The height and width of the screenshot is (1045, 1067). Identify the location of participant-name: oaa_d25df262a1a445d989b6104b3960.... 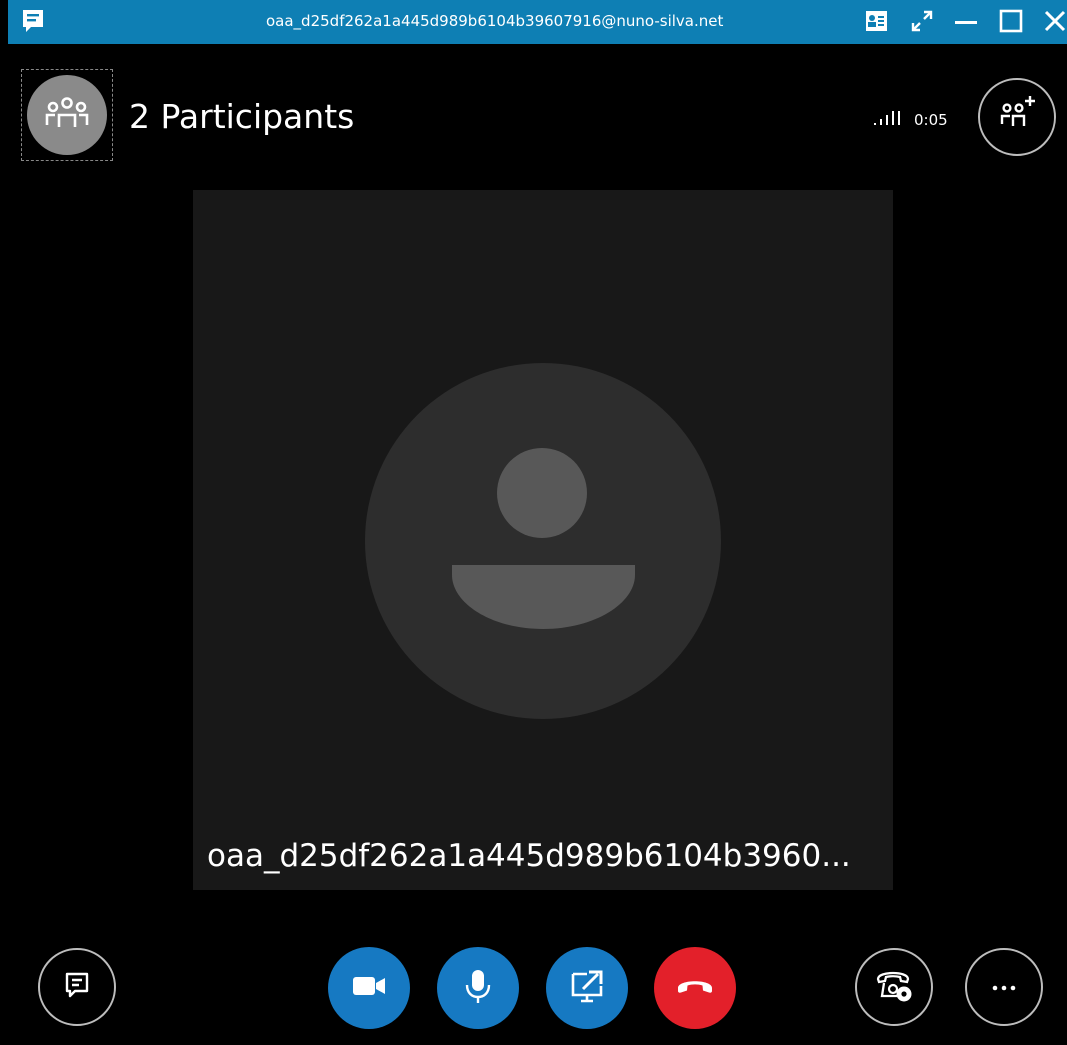
(529, 856).